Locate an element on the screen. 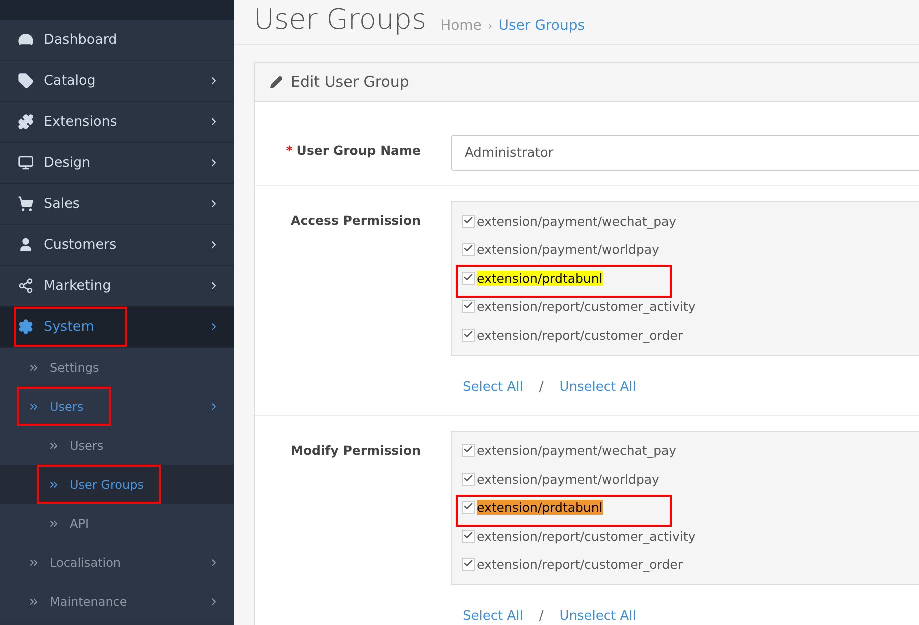 The image size is (919, 625). sidebar-item: User Groups is located at coordinates (117, 484).